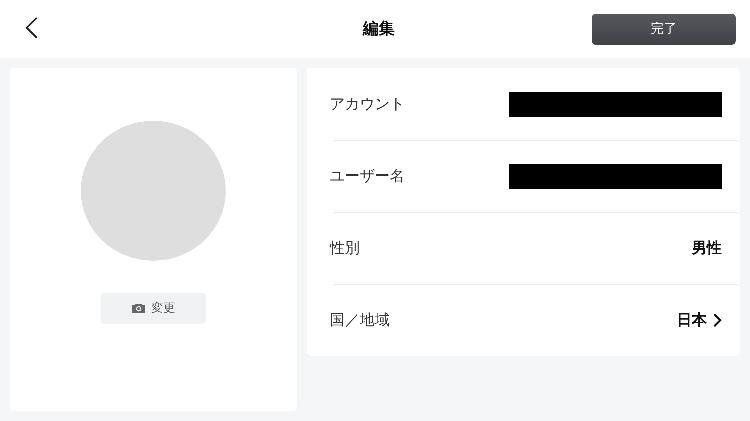 The image size is (750, 421). What do you see at coordinates (360, 320) in the screenshot?
I see `field-label: 国／地域` at bounding box center [360, 320].